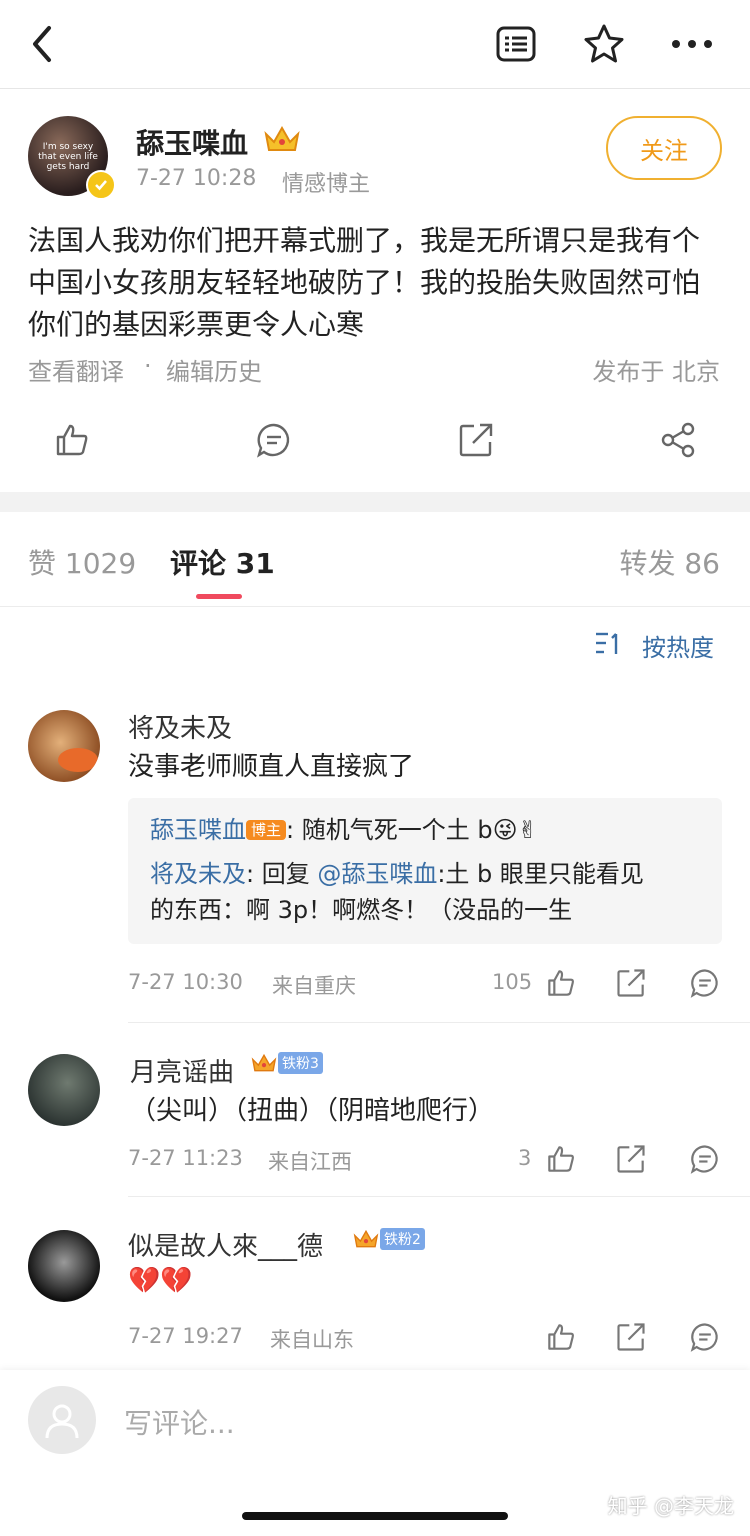 The height and width of the screenshot is (1536, 750). I want to click on post-location: 发布于 北京, so click(656, 372).